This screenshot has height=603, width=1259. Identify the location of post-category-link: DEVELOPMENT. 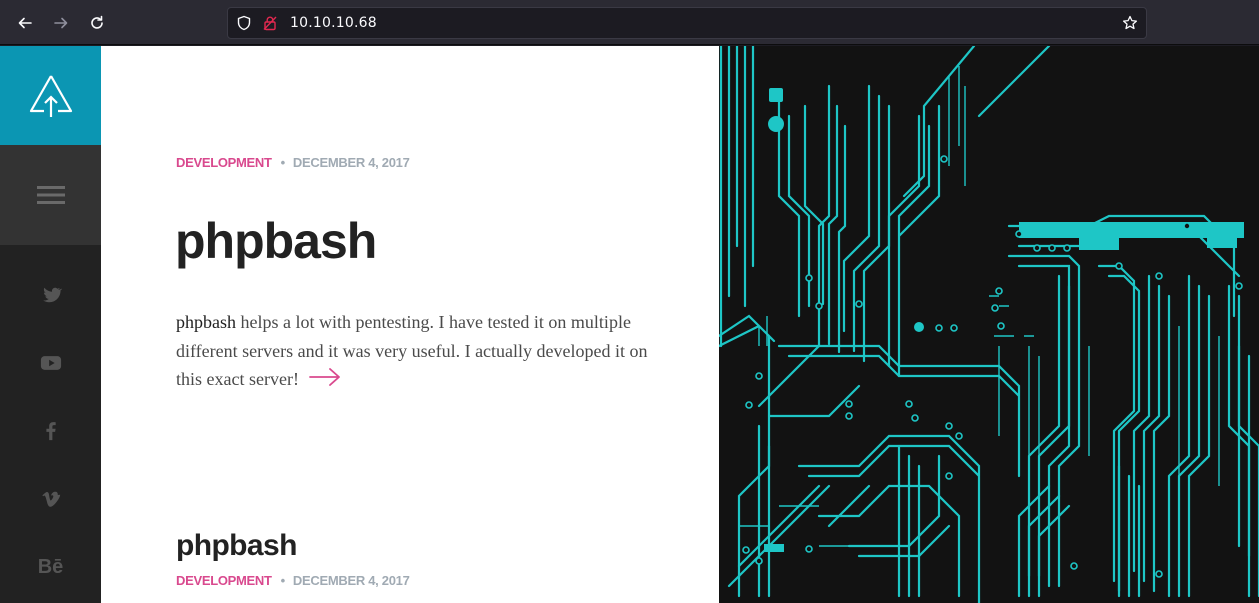
(224, 162).